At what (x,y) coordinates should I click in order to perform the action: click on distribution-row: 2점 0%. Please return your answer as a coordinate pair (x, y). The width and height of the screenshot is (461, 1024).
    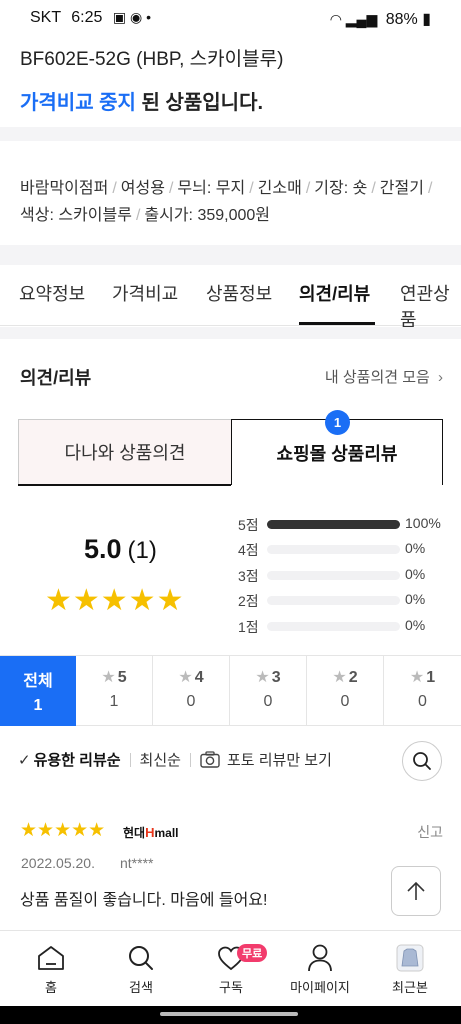
    Looking at the image, I should click on (341, 601).